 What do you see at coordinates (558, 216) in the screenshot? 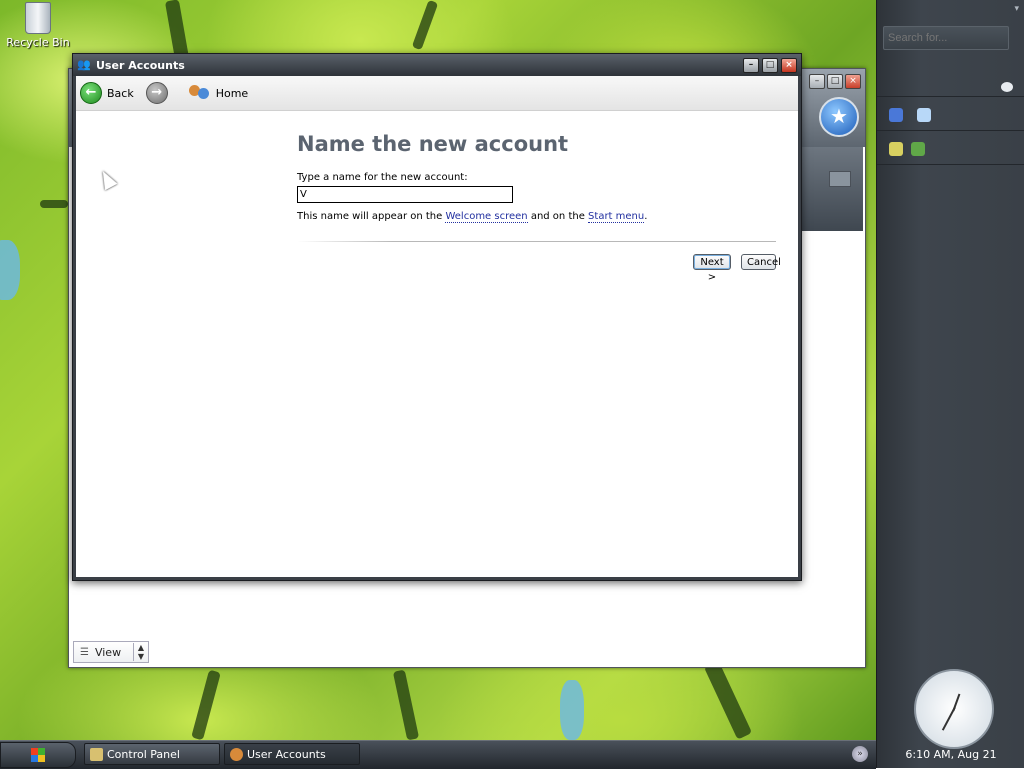
I see `note-text: and on the` at bounding box center [558, 216].